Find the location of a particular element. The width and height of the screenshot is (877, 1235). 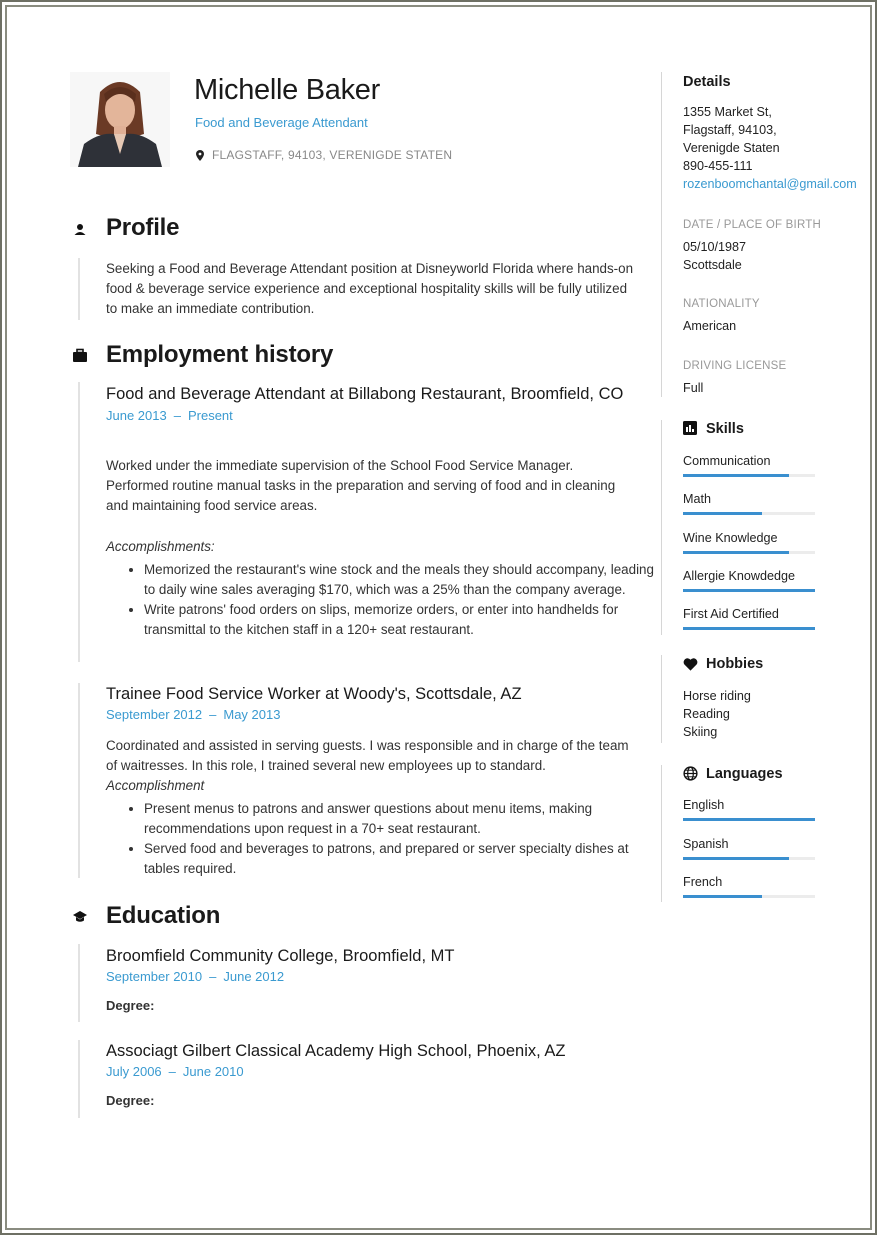

avatar-illustration is located at coordinates (120, 119).